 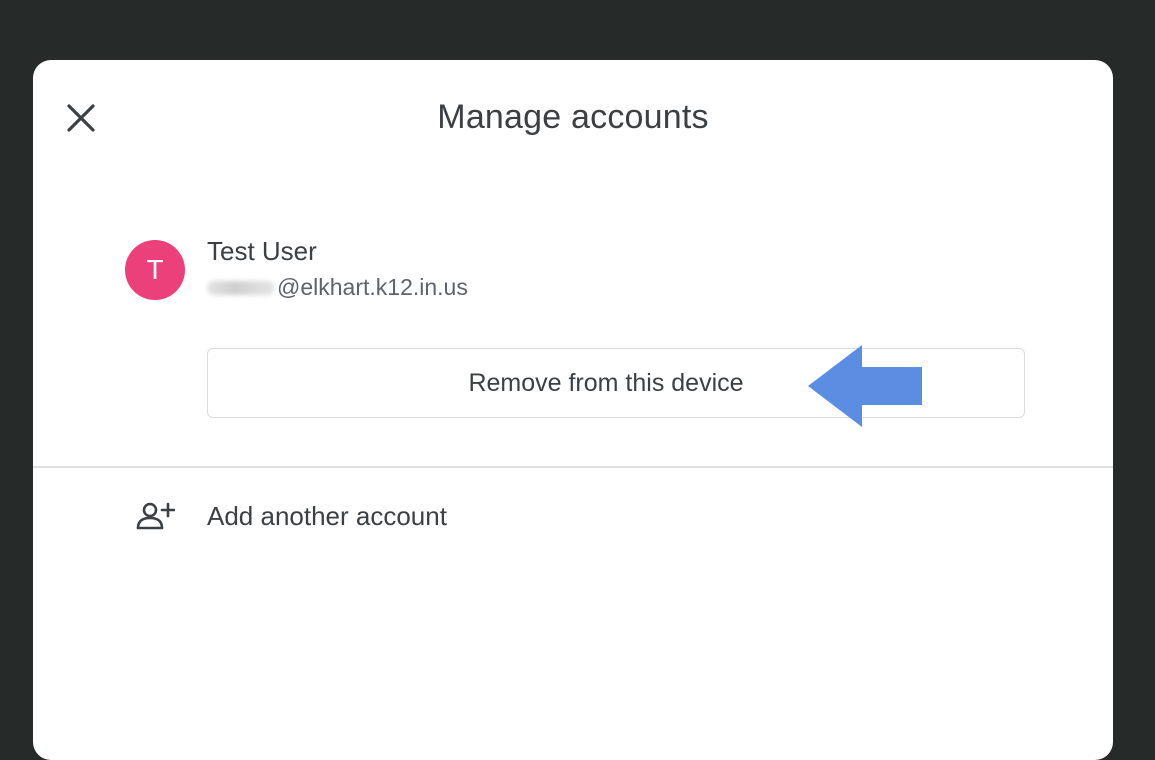 What do you see at coordinates (155, 516) in the screenshot?
I see `person-add-icon` at bounding box center [155, 516].